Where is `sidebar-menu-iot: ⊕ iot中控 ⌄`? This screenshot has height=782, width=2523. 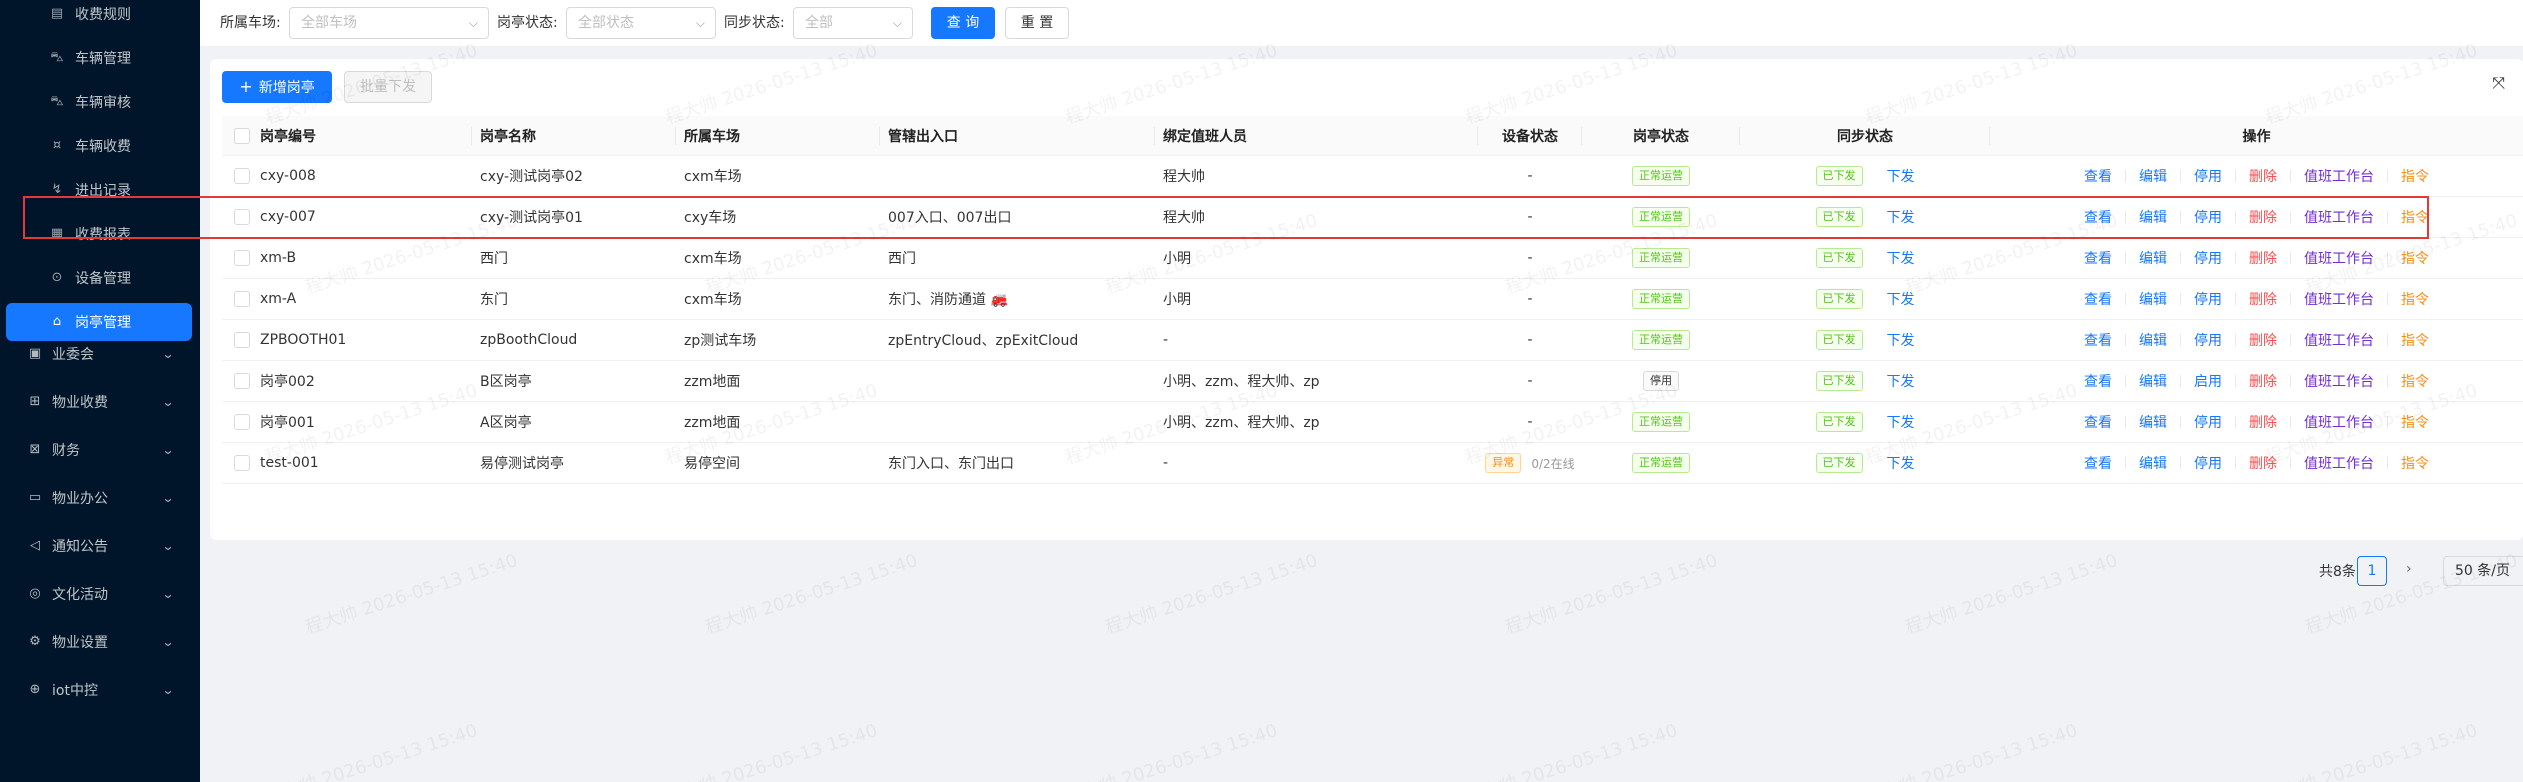
sidebar-menu-iot: ⊕ iot中控 ⌄ is located at coordinates (100, 690).